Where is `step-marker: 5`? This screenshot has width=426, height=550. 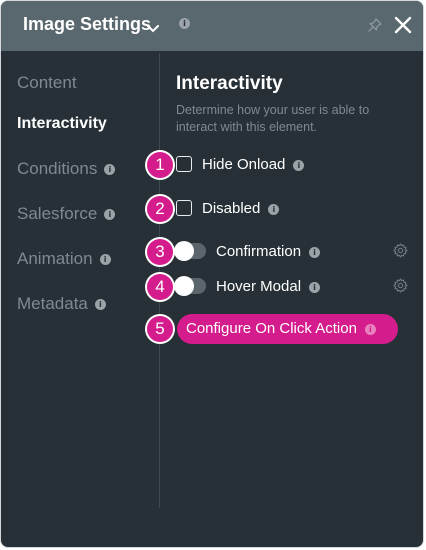 step-marker: 5 is located at coordinates (160, 329).